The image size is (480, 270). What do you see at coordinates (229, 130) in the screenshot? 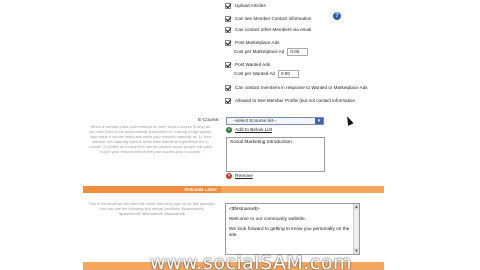
I see `plus-icon: +` at bounding box center [229, 130].